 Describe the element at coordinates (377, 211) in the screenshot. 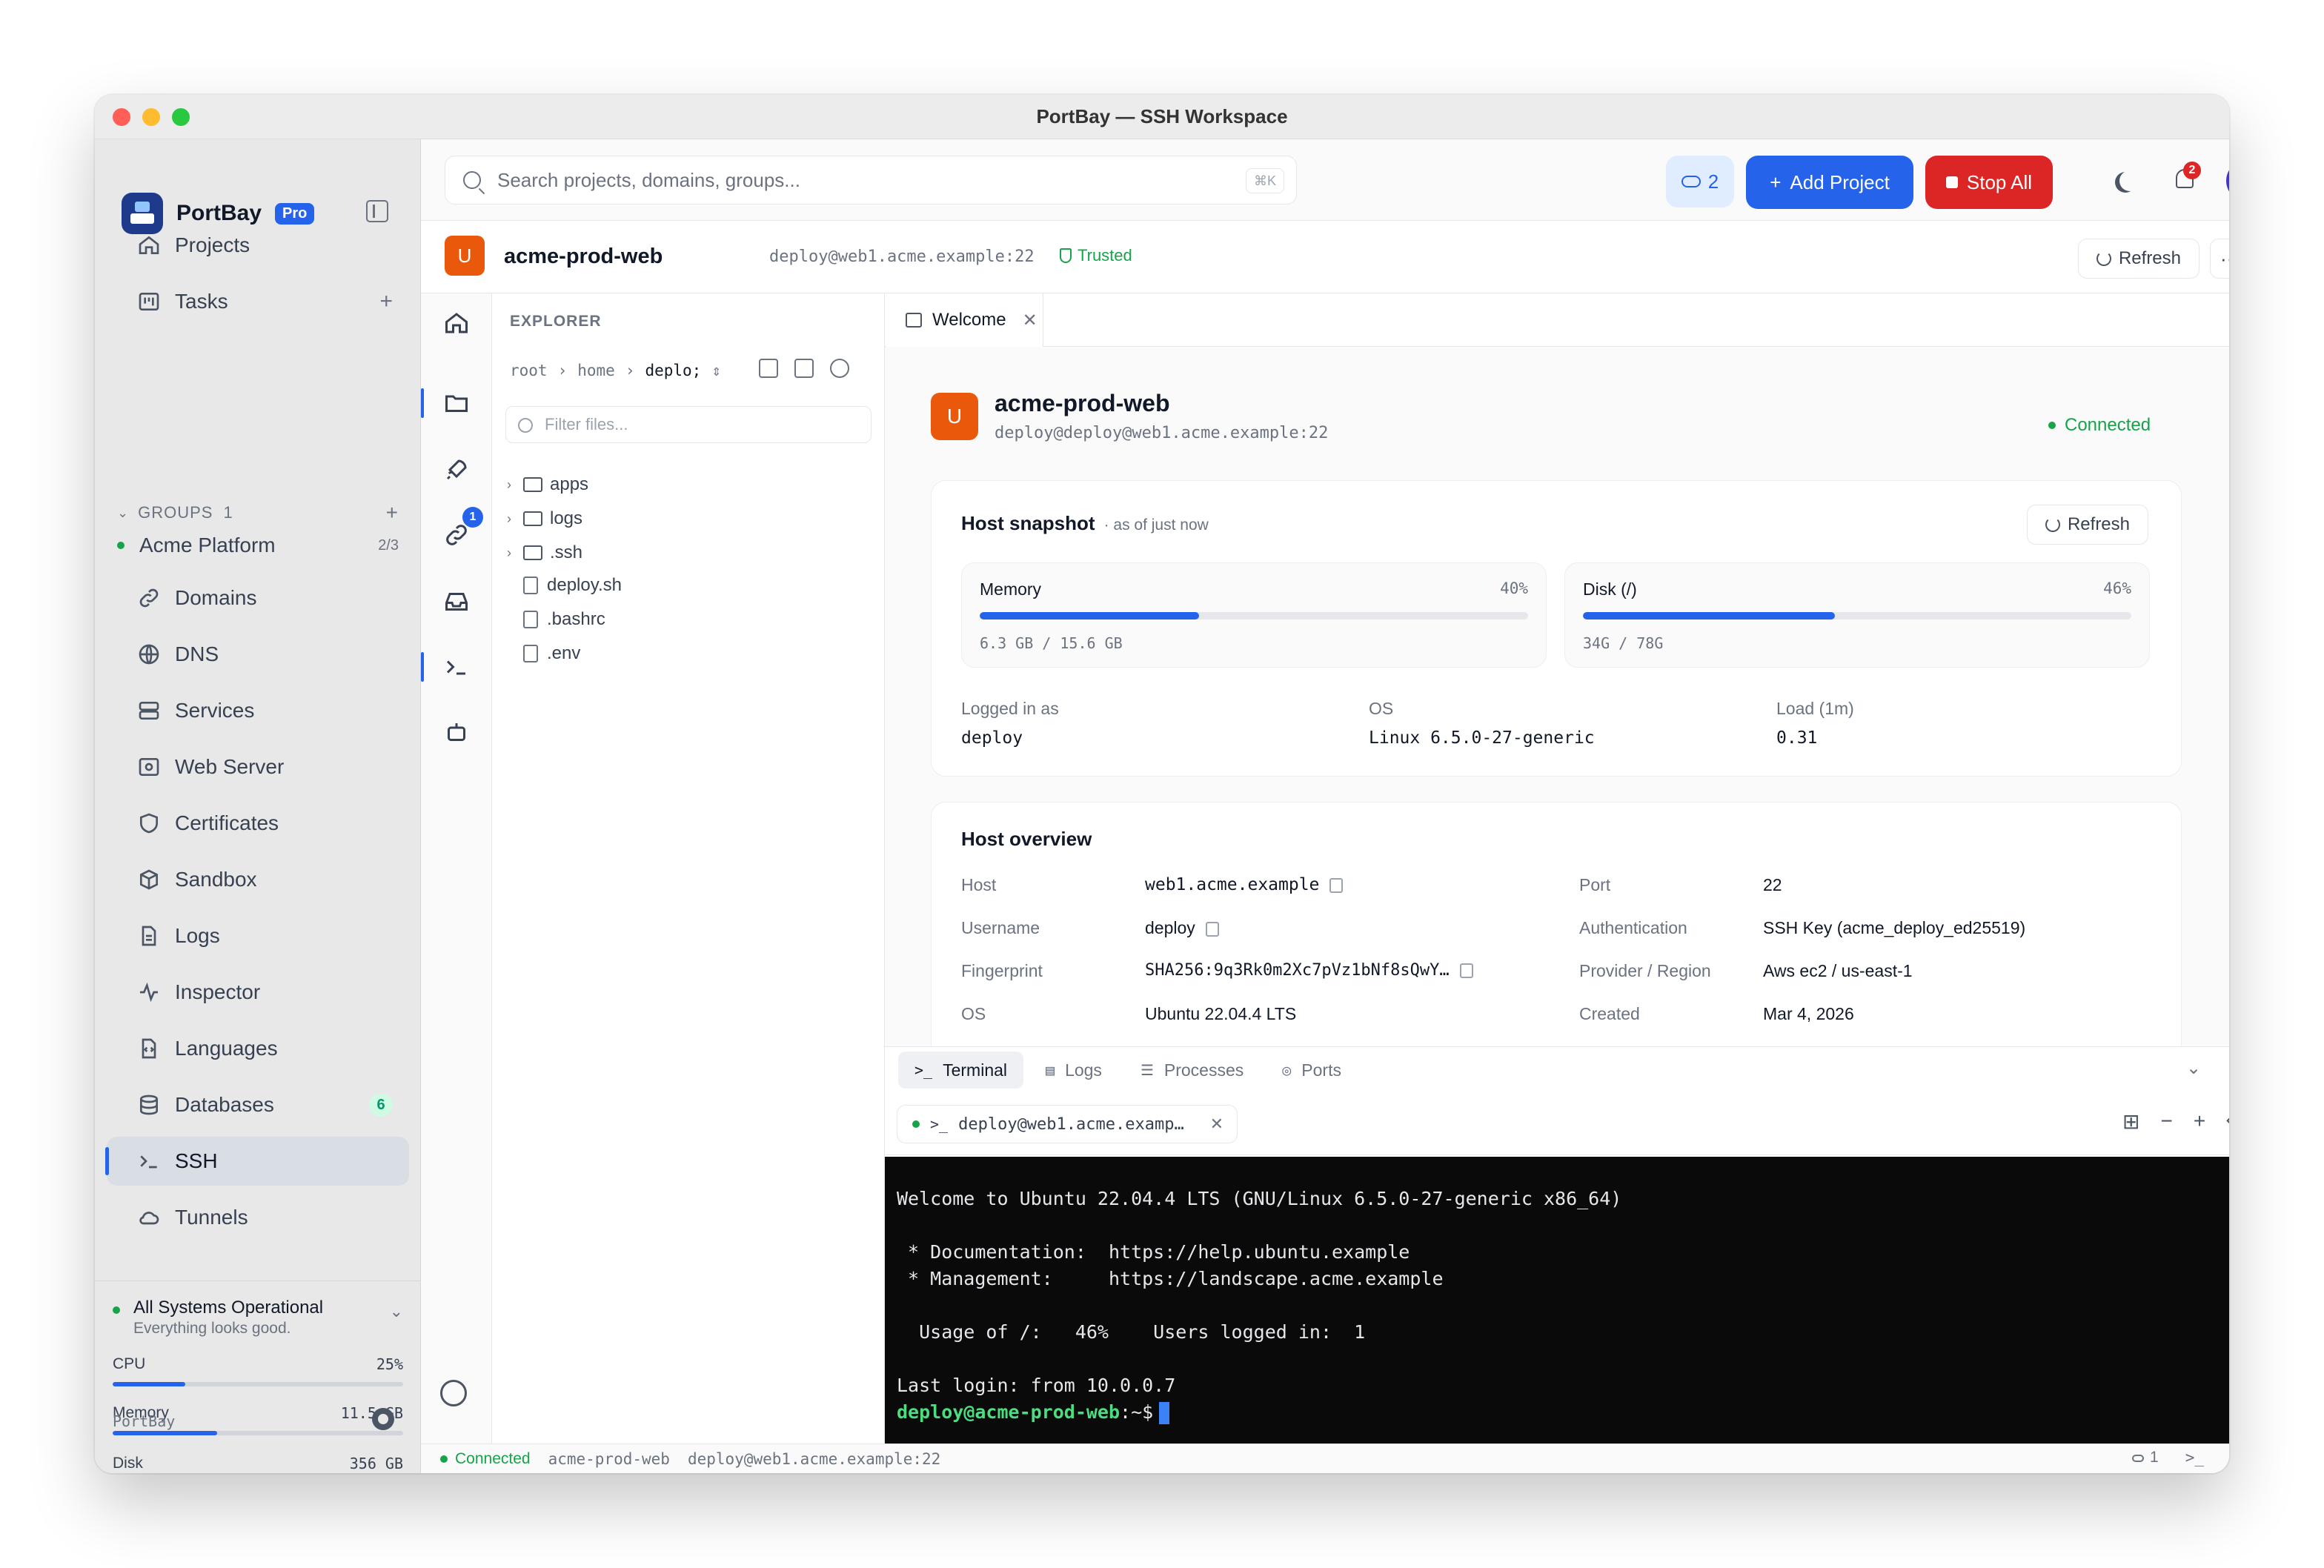

I see `collapse-sidebar-icon` at that location.